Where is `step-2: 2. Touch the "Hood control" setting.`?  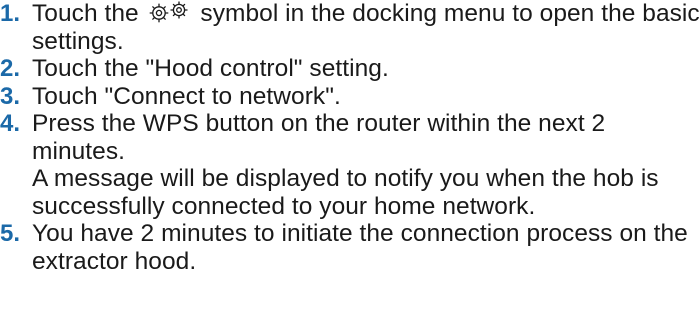
step-2: 2. Touch the "Hood control" setting. is located at coordinates (350, 69).